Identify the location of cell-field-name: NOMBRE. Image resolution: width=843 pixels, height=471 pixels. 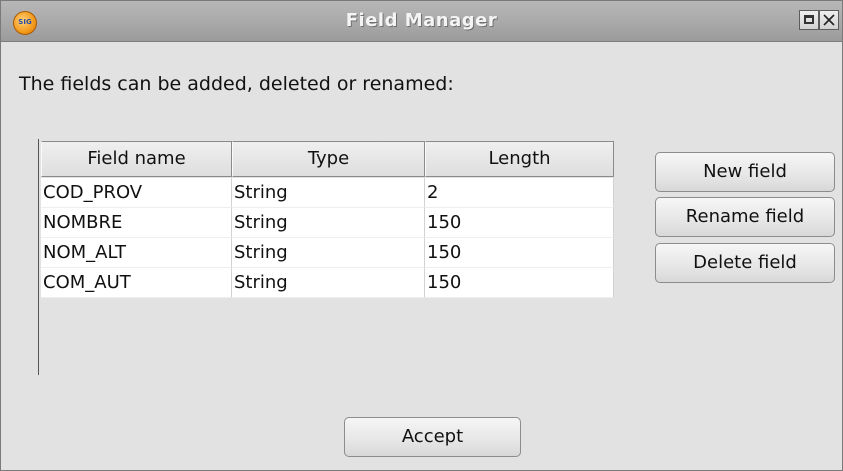
(136, 223).